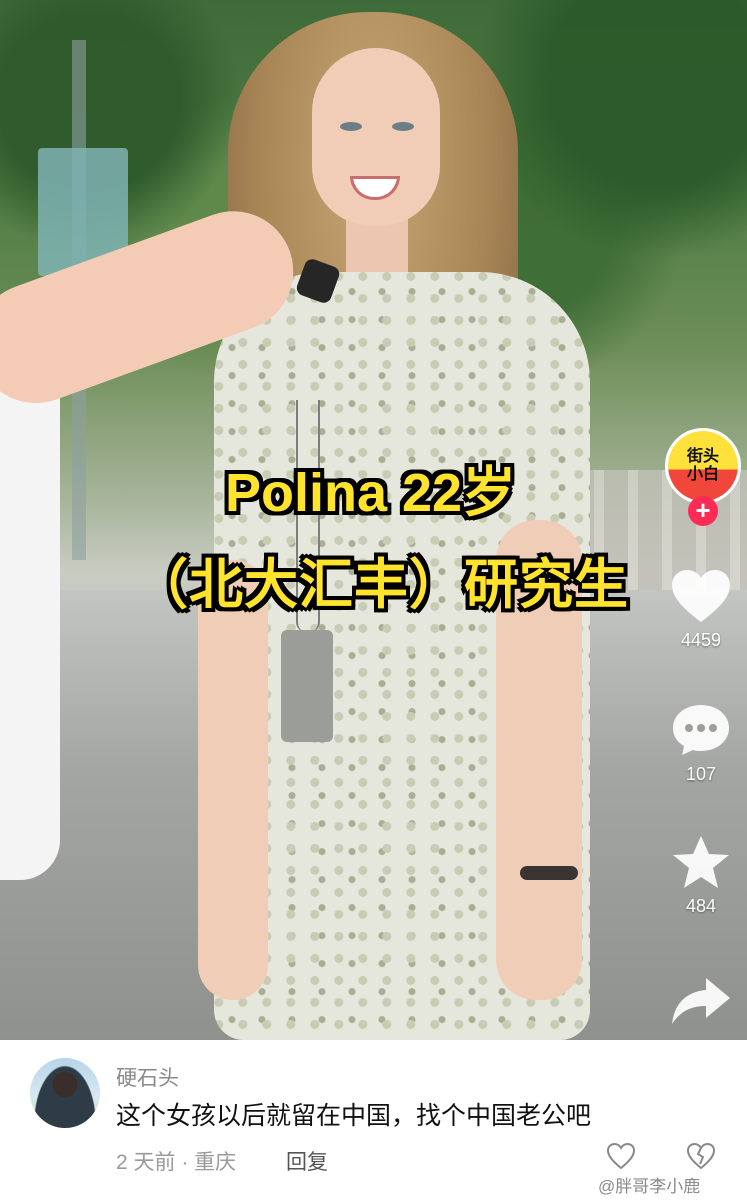 Image resolution: width=747 pixels, height=1200 pixels. What do you see at coordinates (549, 873) in the screenshot?
I see `bracelet` at bounding box center [549, 873].